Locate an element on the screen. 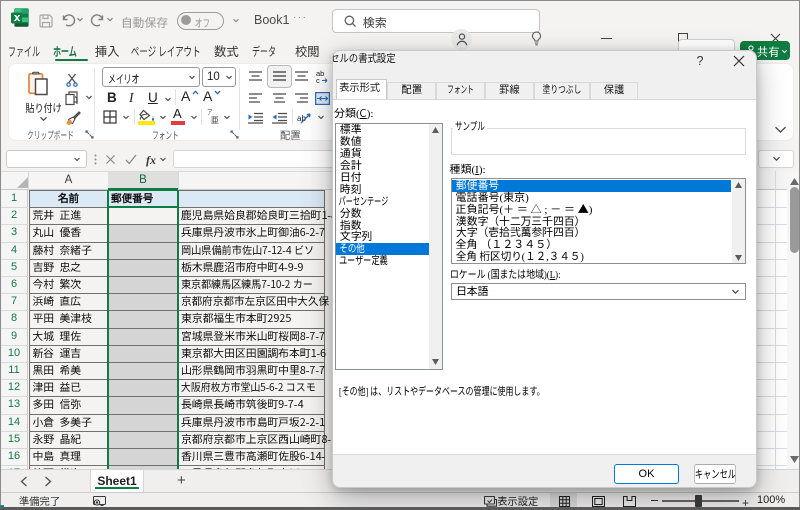 The width and height of the screenshot is (800, 510). svg-text: c is located at coordinates (318, 79).